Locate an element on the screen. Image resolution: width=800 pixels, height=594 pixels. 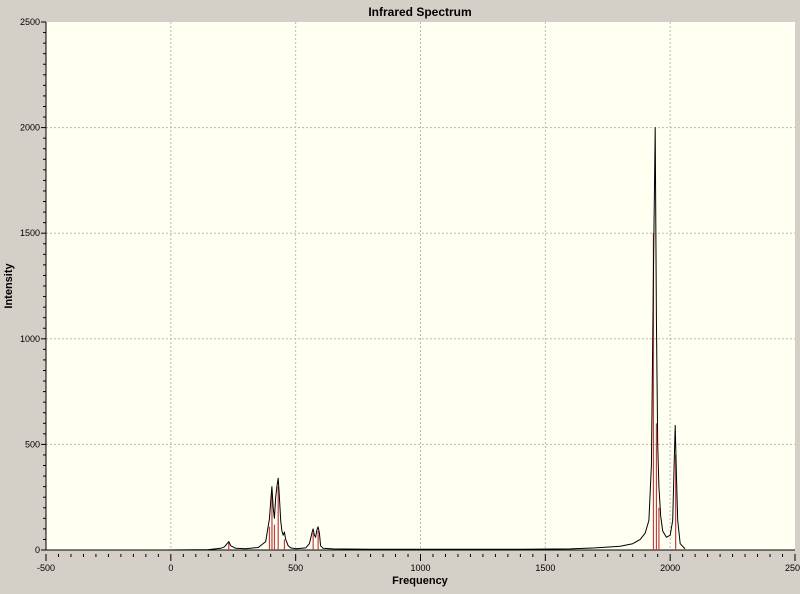
y-tick-label: 1500 is located at coordinates (30, 233).